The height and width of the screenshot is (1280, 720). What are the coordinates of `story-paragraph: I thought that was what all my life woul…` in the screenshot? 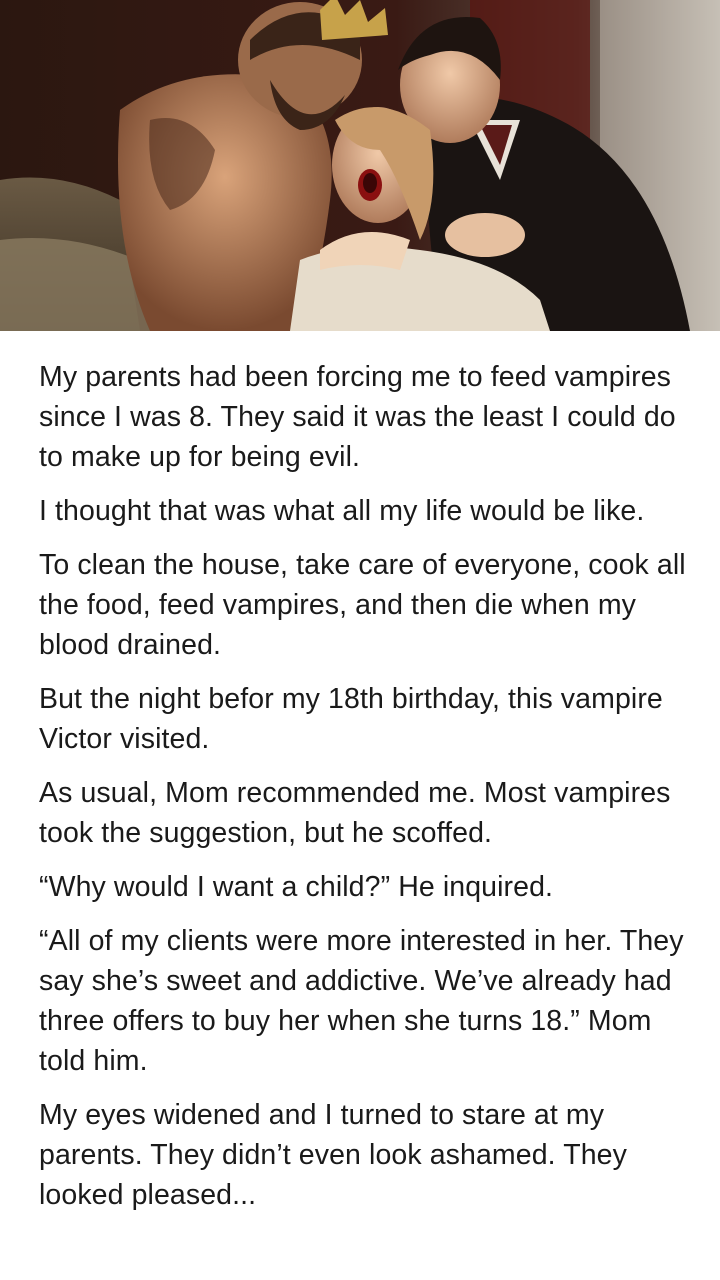 It's located at (342, 511).